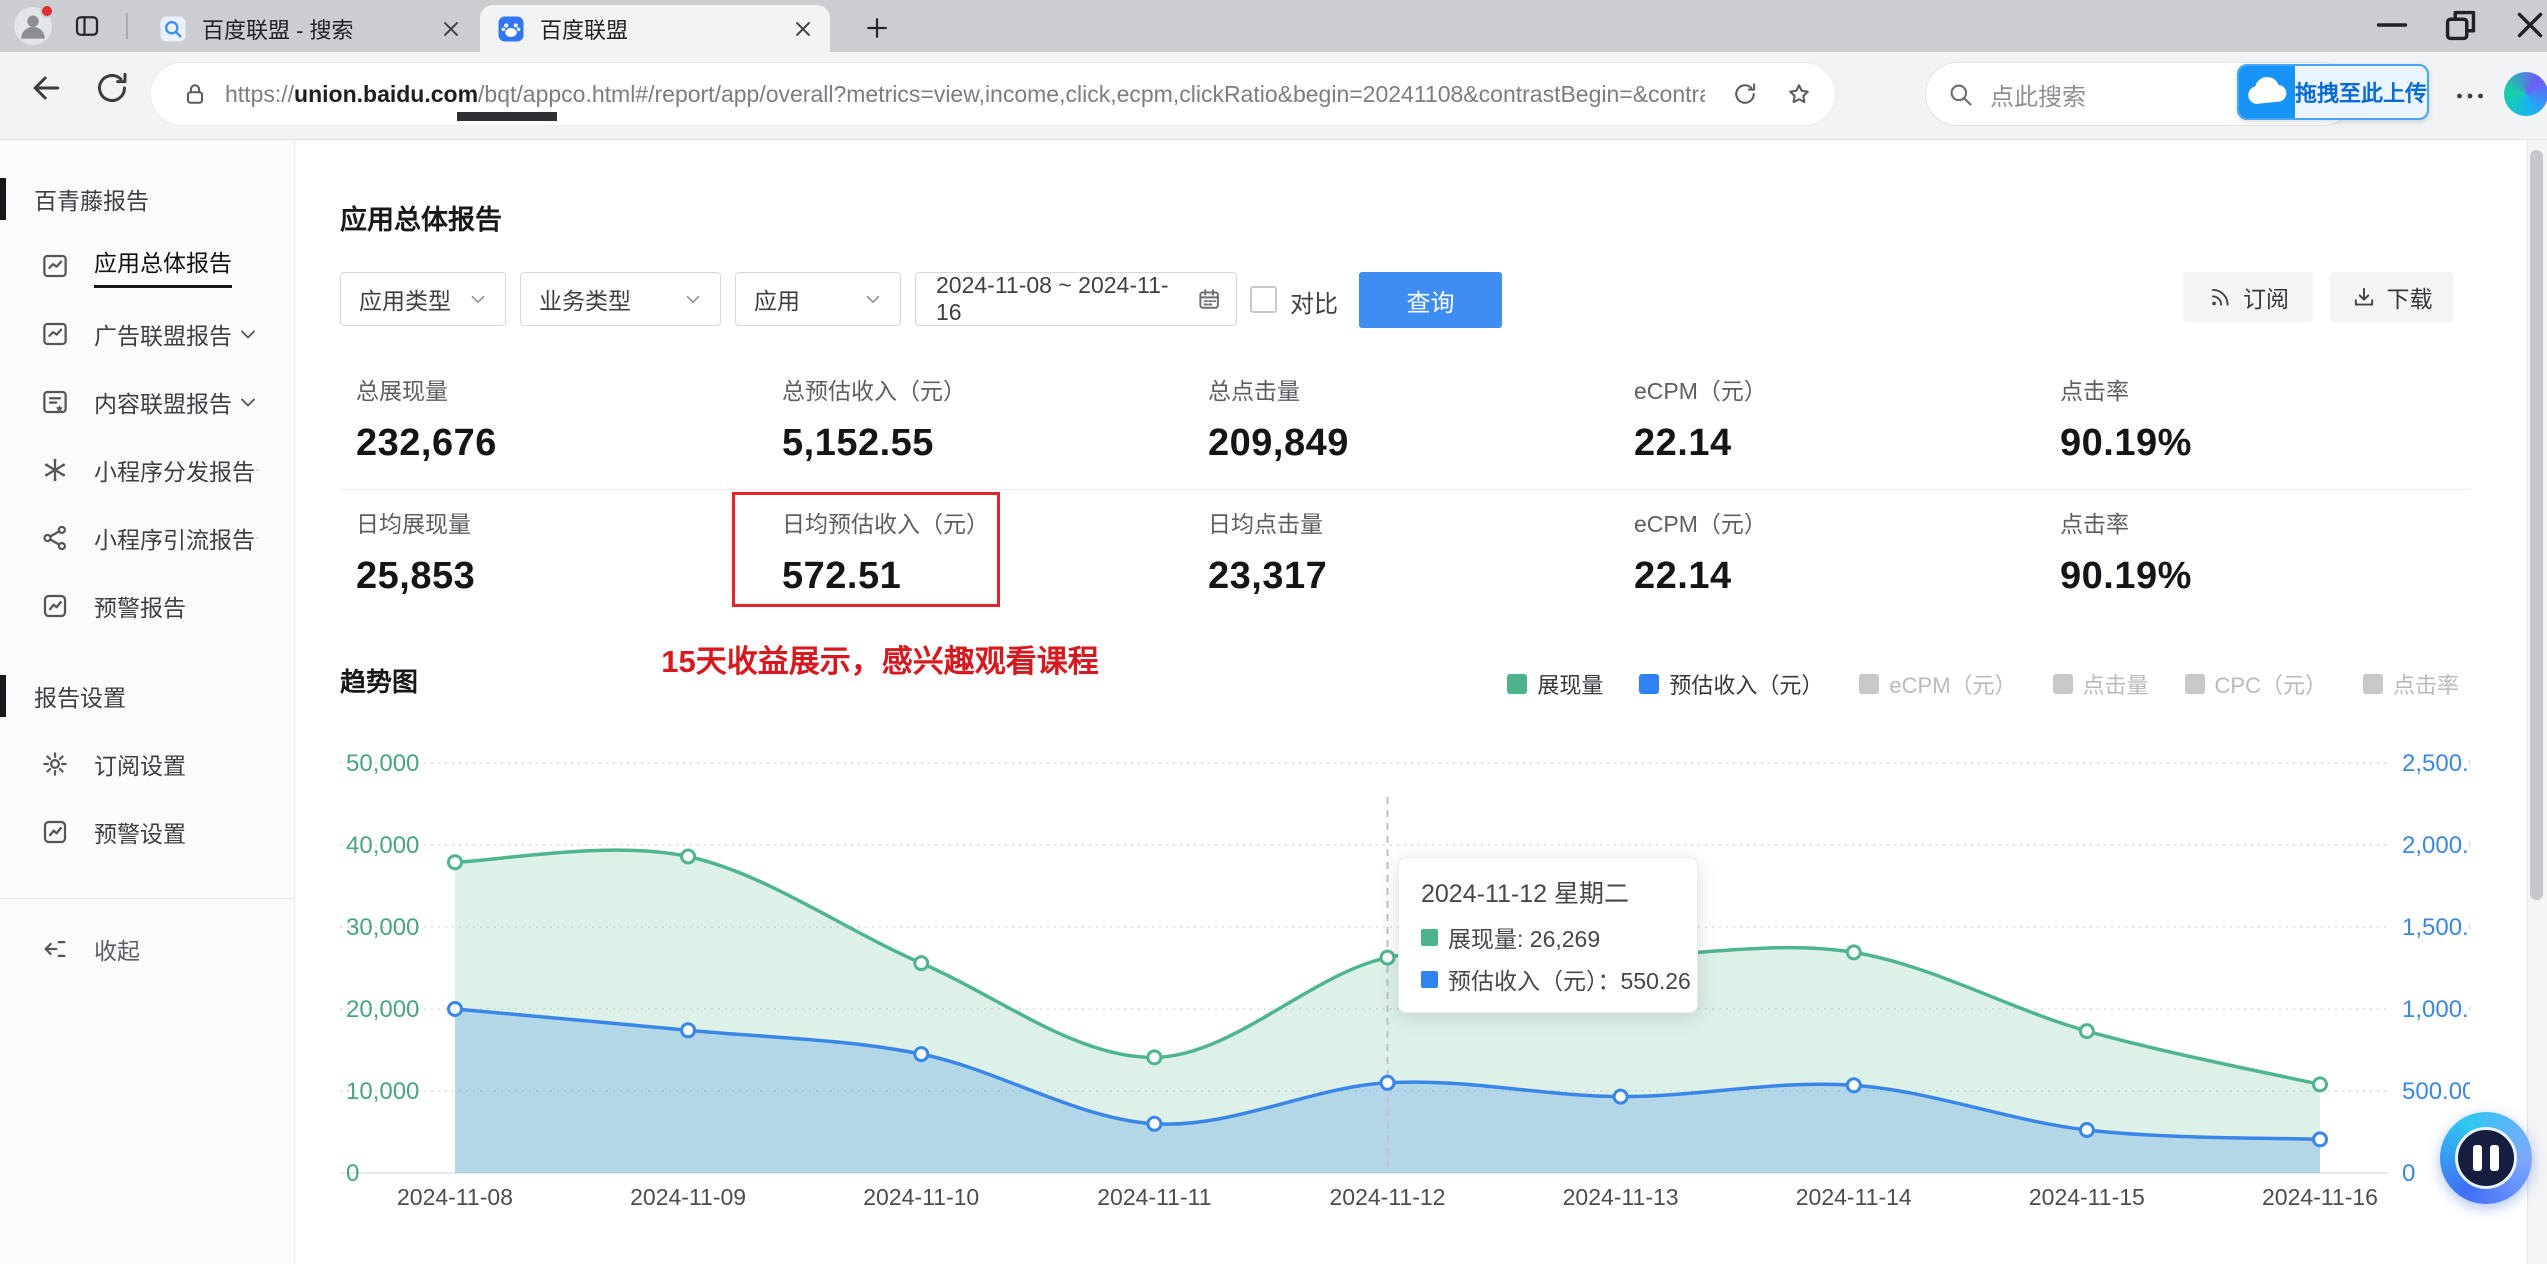 This screenshot has height=1264, width=2547. I want to click on close-window-button, so click(2527, 25).